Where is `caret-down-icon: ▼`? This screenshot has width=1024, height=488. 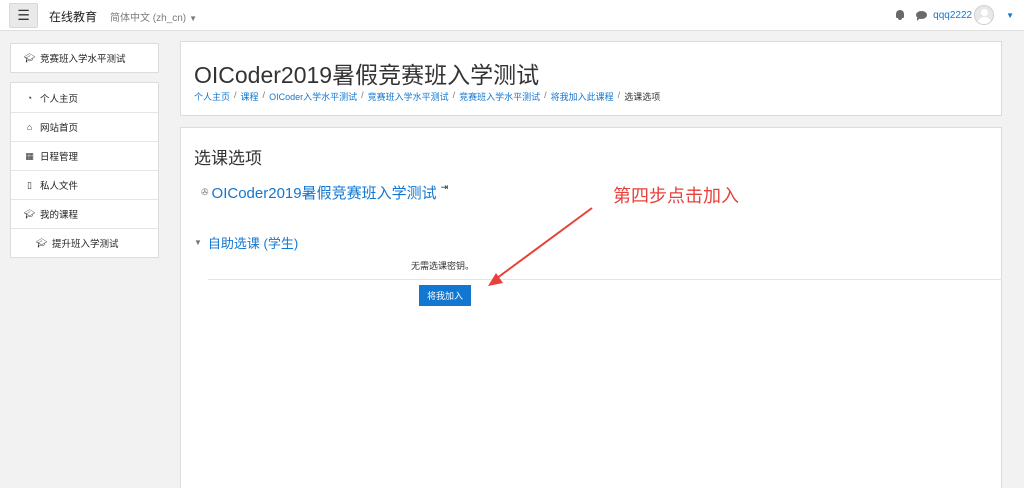 caret-down-icon: ▼ is located at coordinates (193, 18).